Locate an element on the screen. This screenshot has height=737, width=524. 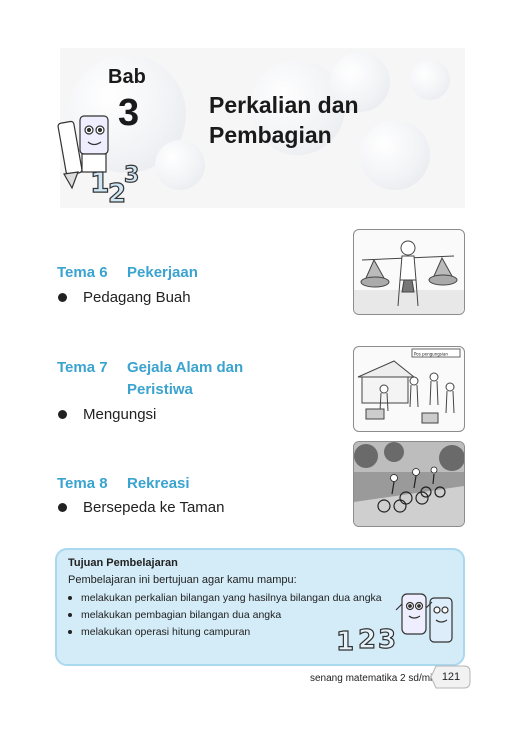
fruit-seller-illustration is located at coordinates (409, 272).